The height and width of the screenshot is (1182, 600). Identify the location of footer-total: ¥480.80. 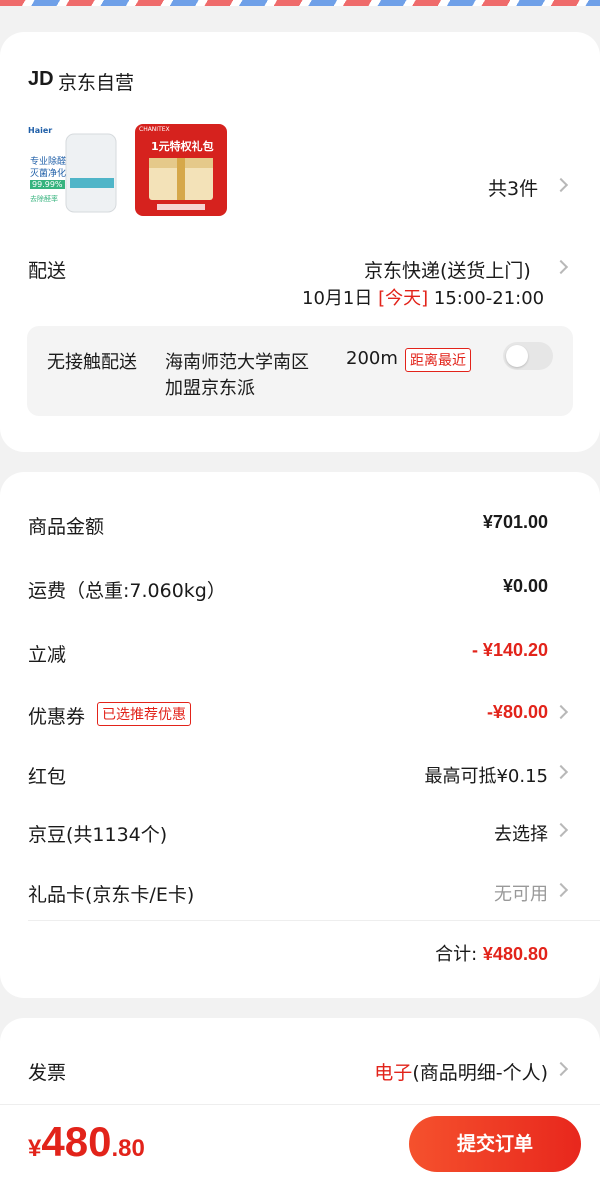
(86, 1142).